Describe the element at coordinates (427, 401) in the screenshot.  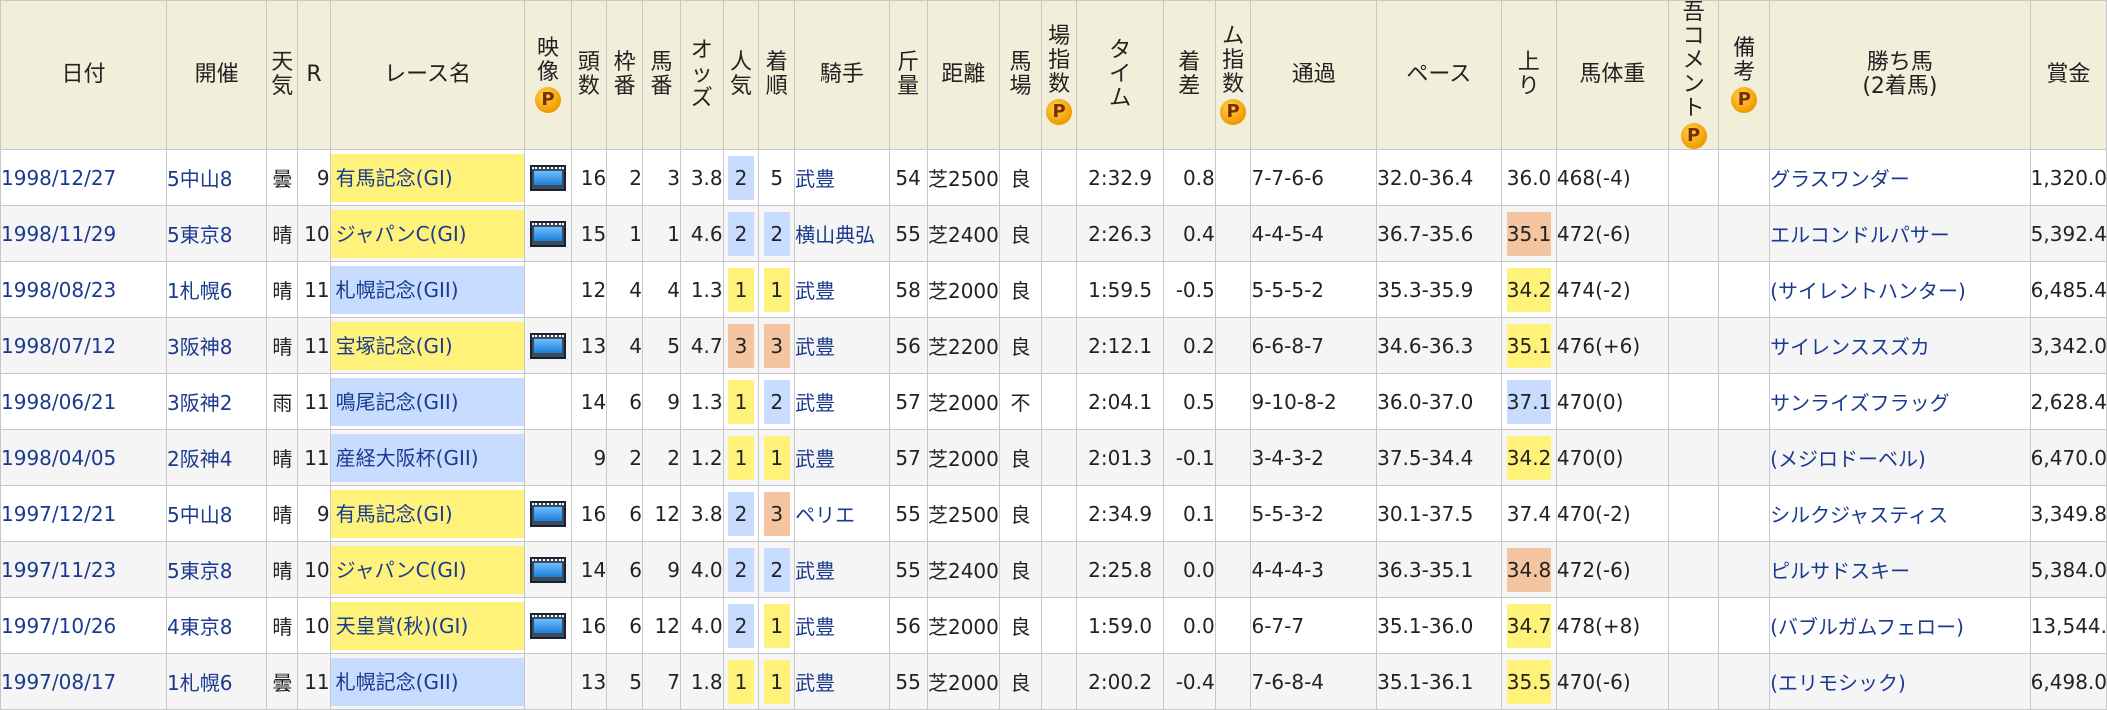
I see `race-name-link: 鳴尾記念(GII)` at that location.